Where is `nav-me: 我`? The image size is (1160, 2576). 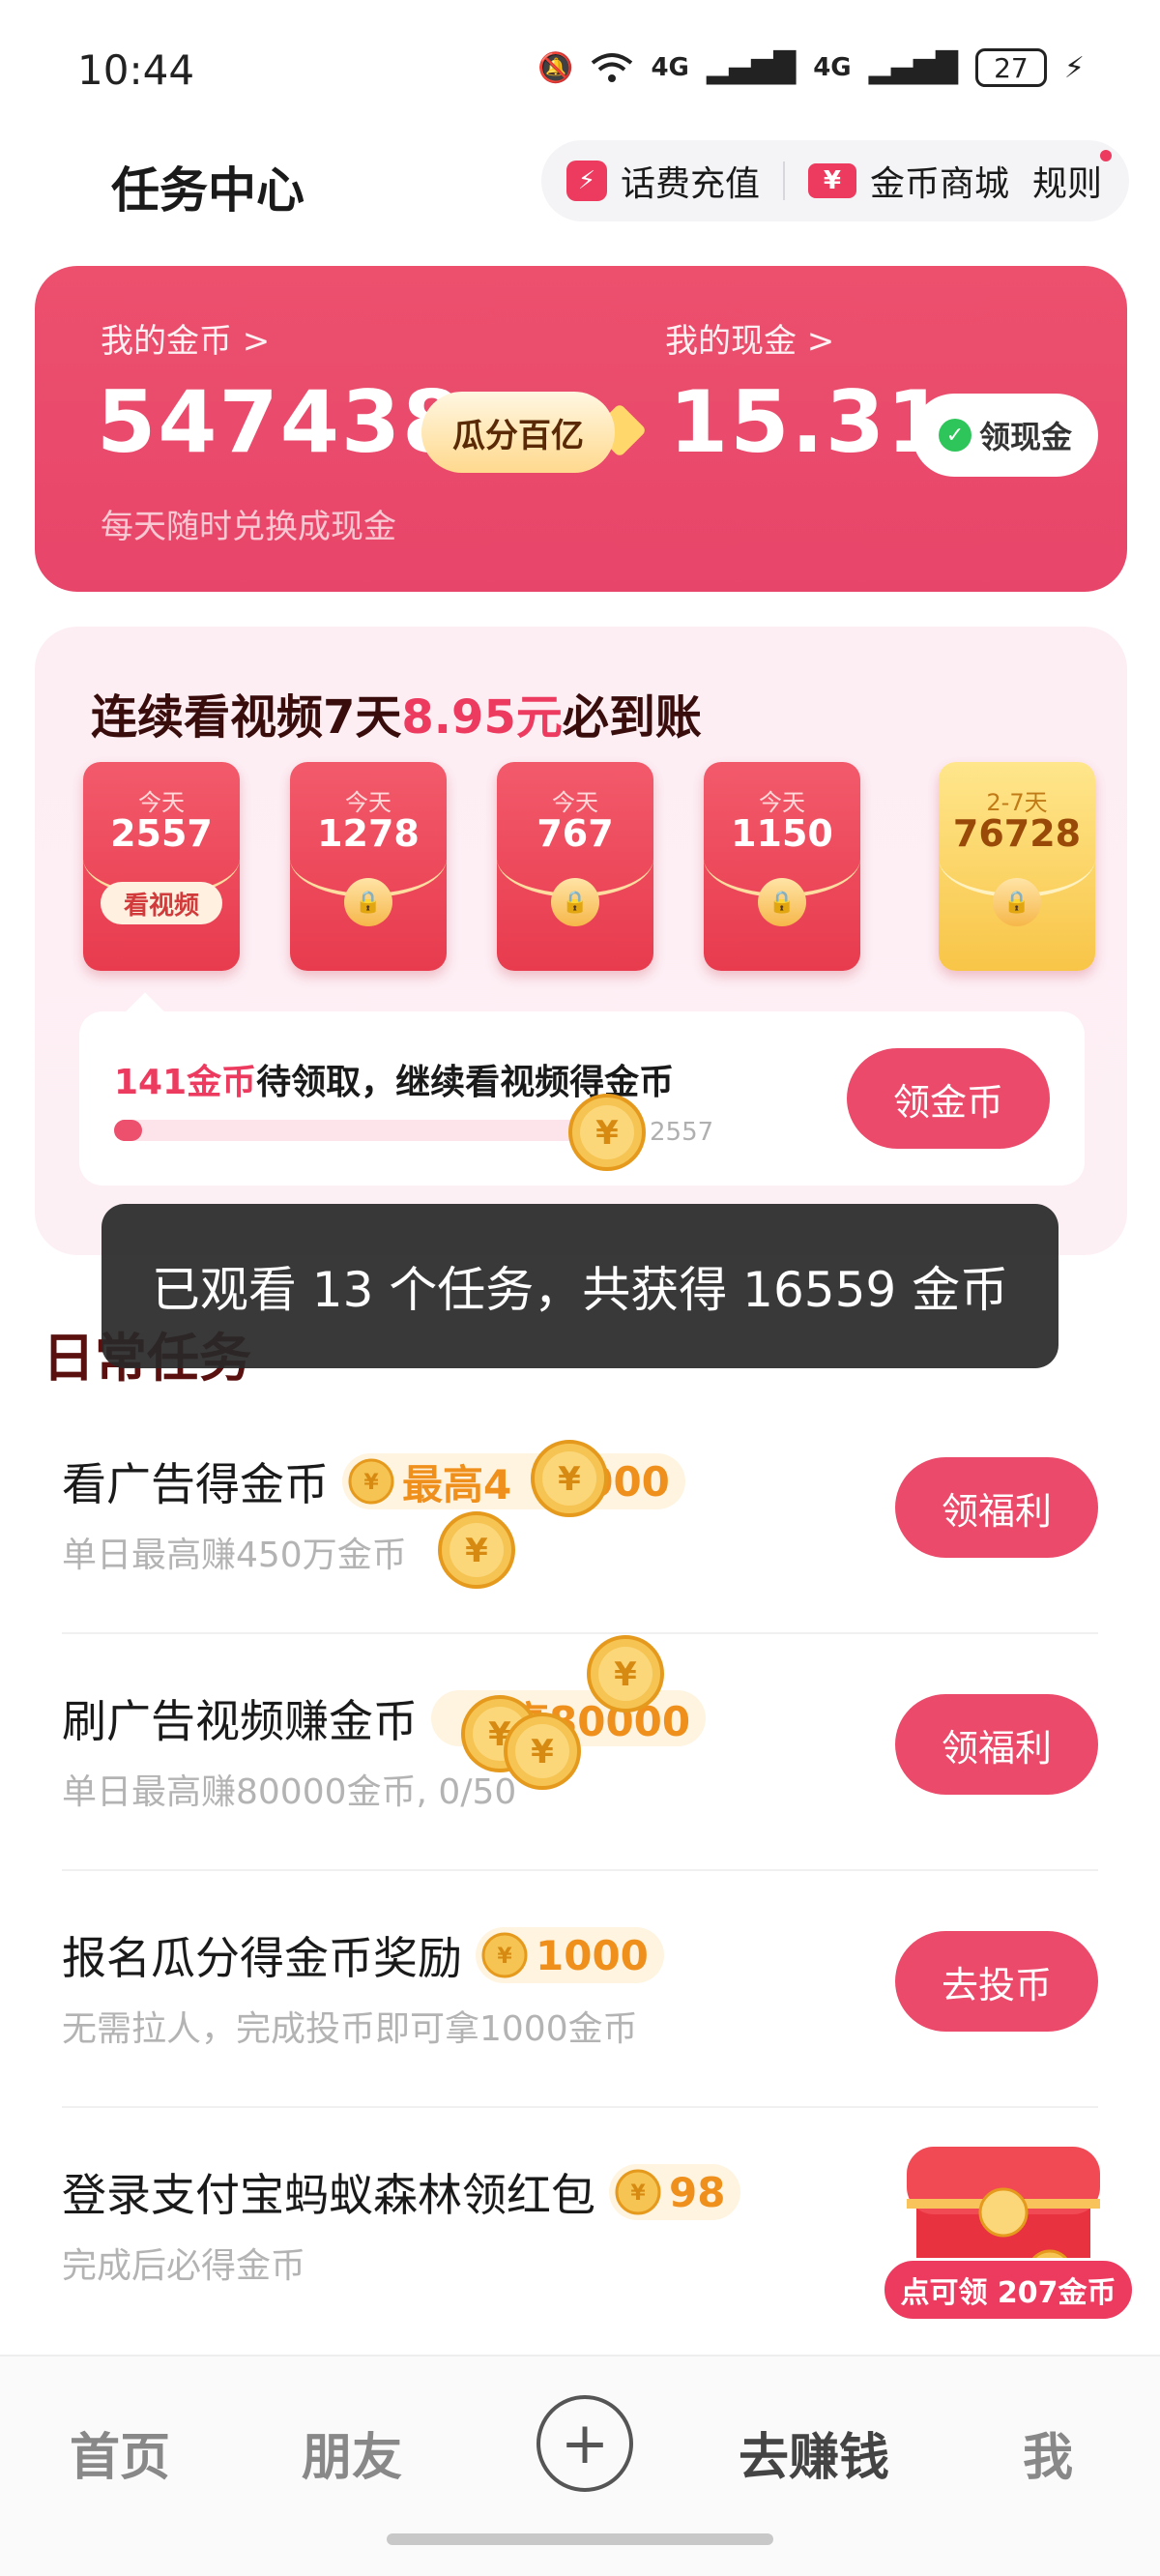
nav-me: 我 is located at coordinates (1048, 2452).